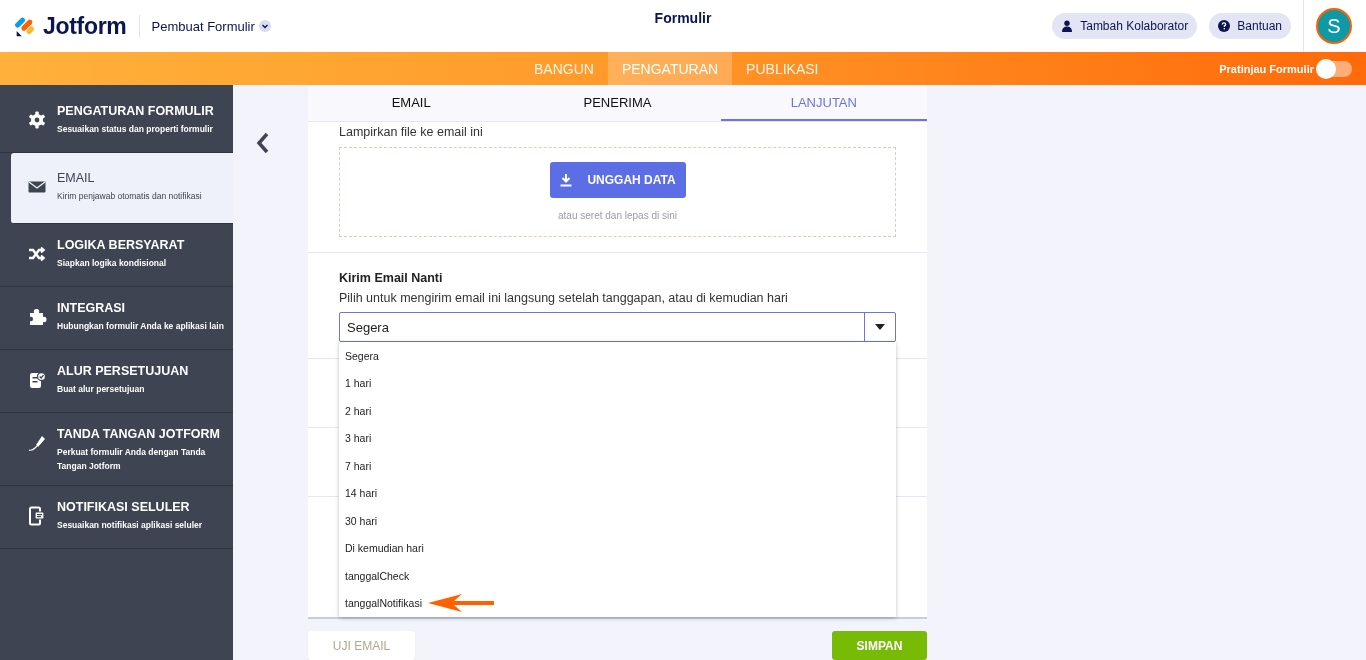 The width and height of the screenshot is (1366, 660). I want to click on dropdown-option: Di kemudian hari, so click(384, 548).